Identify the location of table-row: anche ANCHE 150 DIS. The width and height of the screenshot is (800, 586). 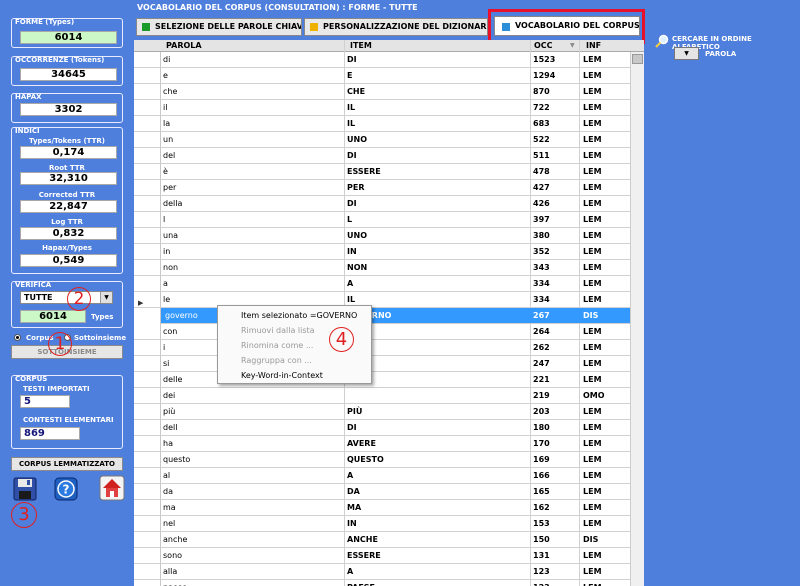
(382, 540).